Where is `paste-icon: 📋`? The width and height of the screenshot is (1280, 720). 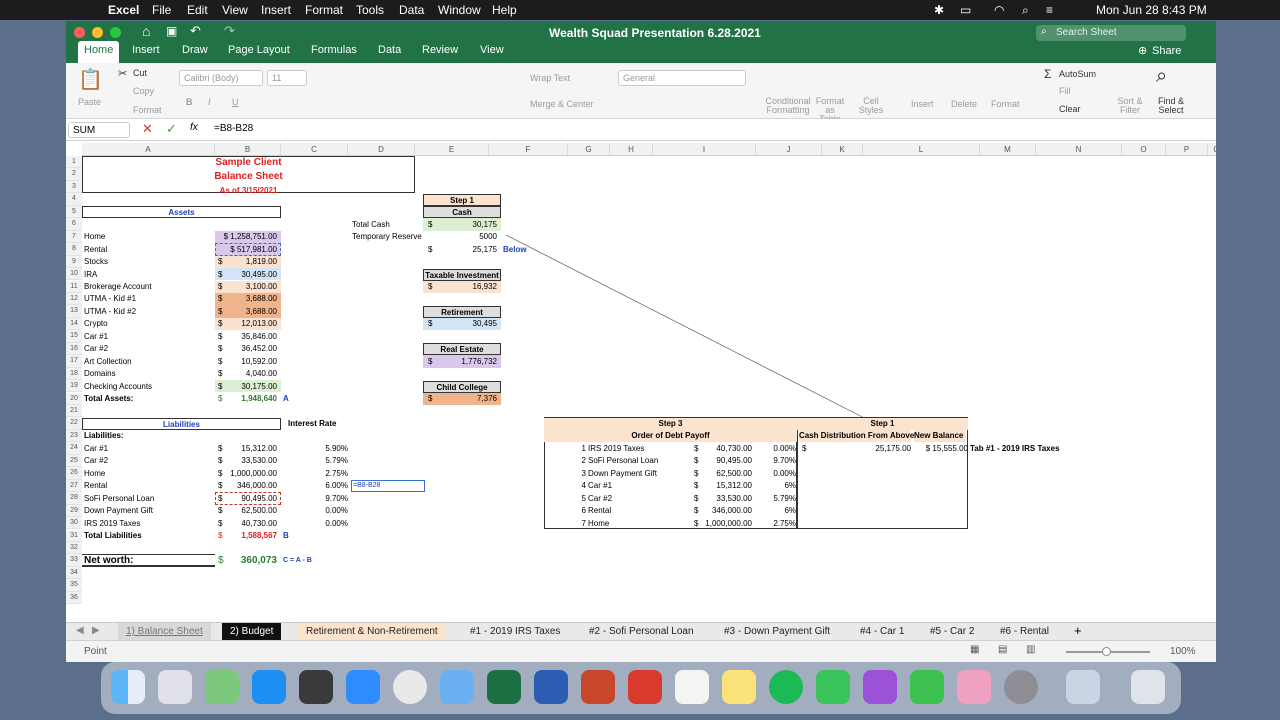 paste-icon: 📋 is located at coordinates (90, 79).